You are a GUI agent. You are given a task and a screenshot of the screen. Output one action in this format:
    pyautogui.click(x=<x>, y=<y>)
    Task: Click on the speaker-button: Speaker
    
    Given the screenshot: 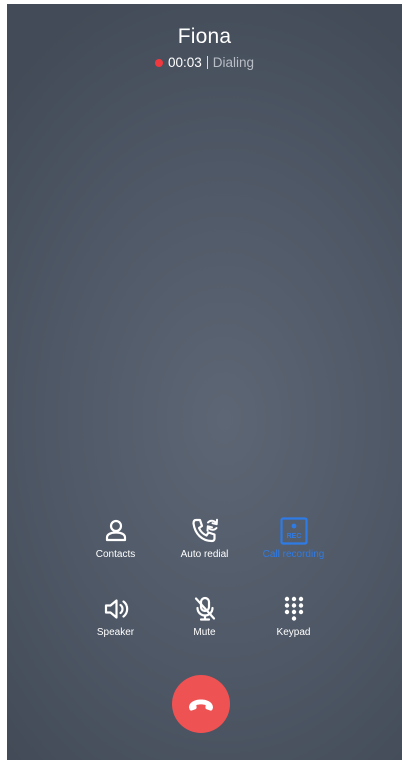 What is the action you would take?
    pyautogui.click(x=115, y=622)
    